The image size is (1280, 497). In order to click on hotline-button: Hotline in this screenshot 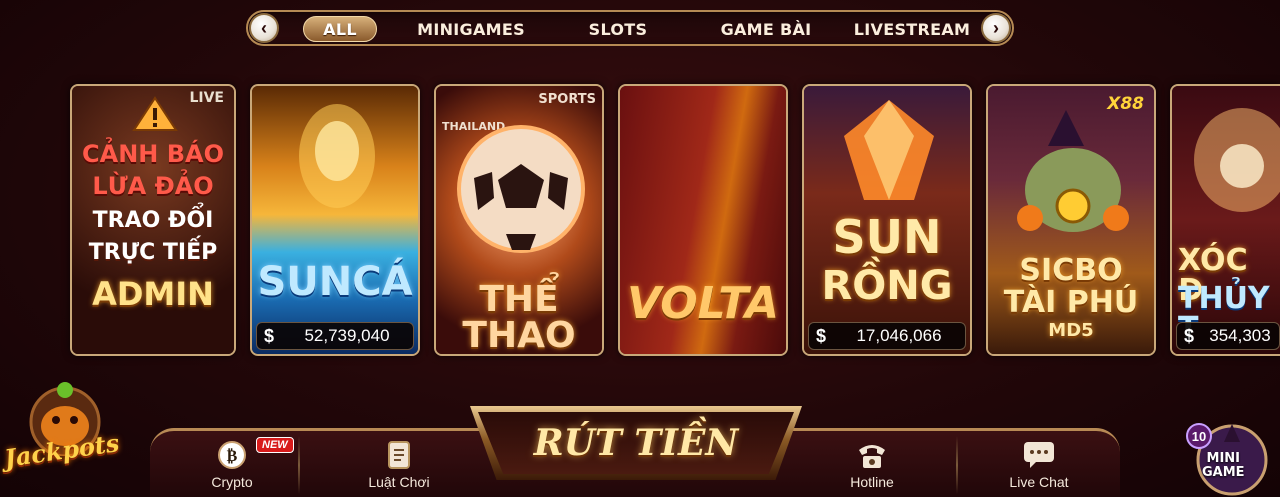, I will do `click(872, 468)`.